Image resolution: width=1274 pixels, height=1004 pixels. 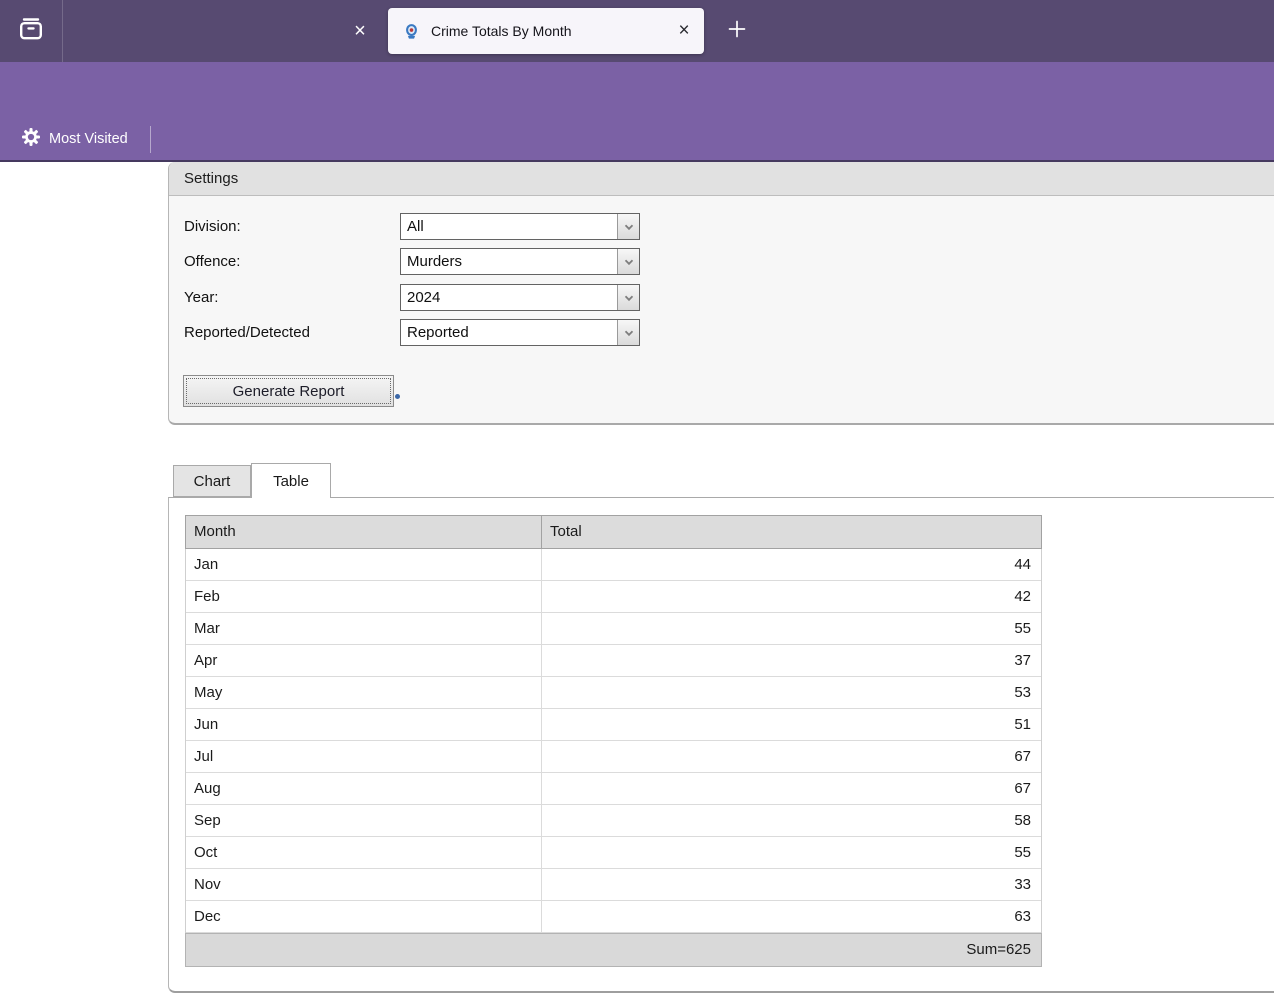 What do you see at coordinates (1022, 820) in the screenshot?
I see `total-cell: 58` at bounding box center [1022, 820].